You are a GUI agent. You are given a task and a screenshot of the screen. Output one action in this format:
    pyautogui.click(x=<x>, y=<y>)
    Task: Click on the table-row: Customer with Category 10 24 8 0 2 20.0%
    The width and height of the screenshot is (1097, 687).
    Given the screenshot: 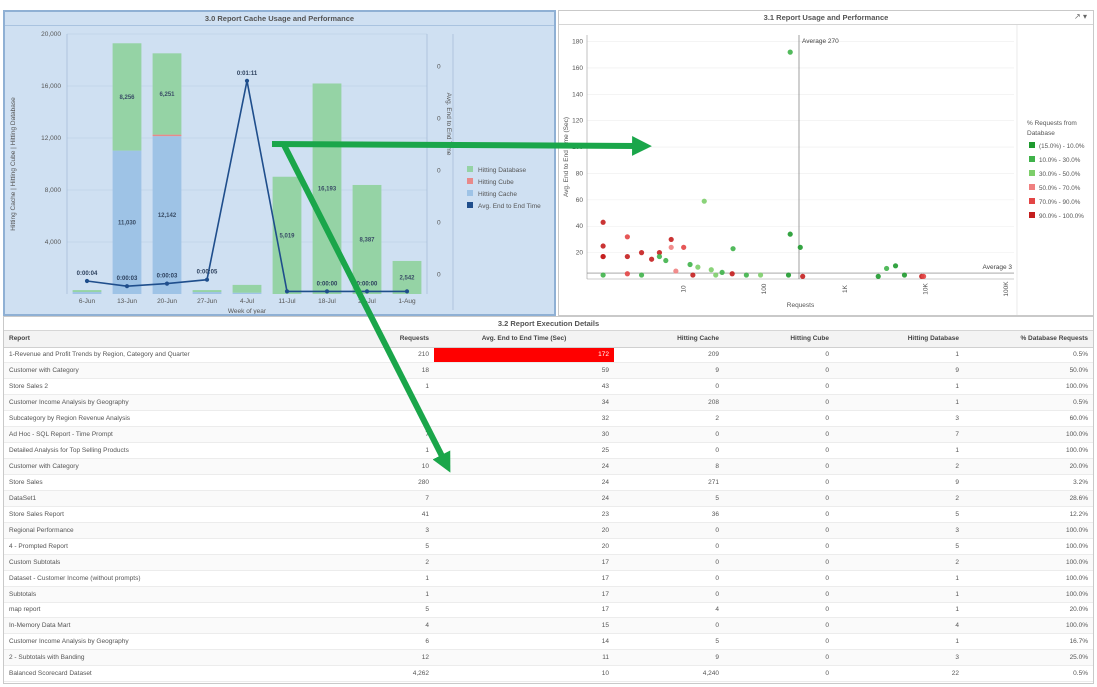 What is the action you would take?
    pyautogui.click(x=548, y=466)
    